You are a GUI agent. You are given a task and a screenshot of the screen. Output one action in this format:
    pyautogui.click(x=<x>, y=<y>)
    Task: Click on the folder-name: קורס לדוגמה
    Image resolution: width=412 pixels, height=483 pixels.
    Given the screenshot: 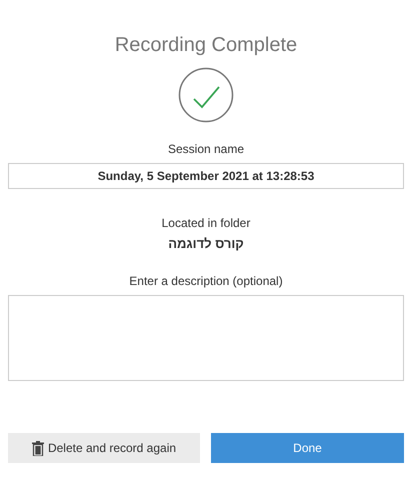 What is the action you would take?
    pyautogui.click(x=206, y=244)
    